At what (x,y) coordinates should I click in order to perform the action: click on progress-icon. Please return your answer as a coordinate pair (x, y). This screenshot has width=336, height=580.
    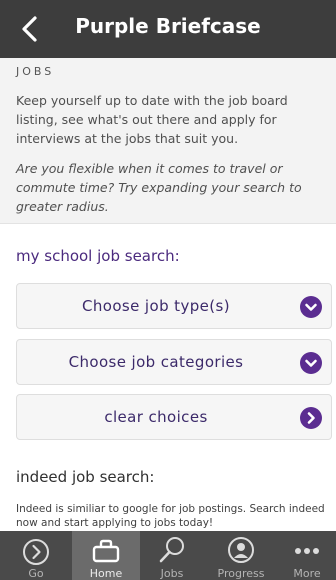
    Looking at the image, I should click on (241, 550).